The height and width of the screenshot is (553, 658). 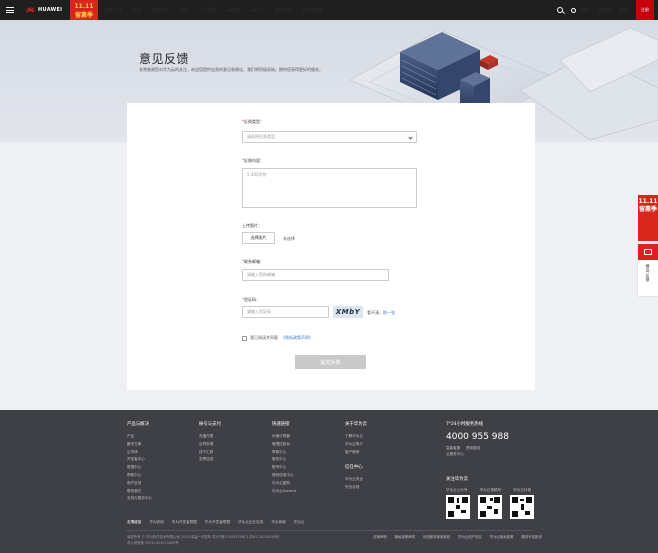 What do you see at coordinates (210, 437) in the screenshot?
I see `footer-link: 充值付费` at bounding box center [210, 437].